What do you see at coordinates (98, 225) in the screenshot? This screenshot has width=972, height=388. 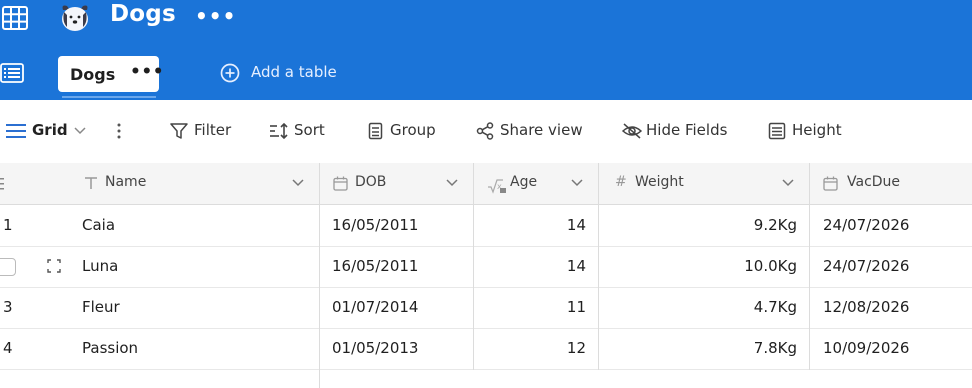 I see `cell-name: Caia` at bounding box center [98, 225].